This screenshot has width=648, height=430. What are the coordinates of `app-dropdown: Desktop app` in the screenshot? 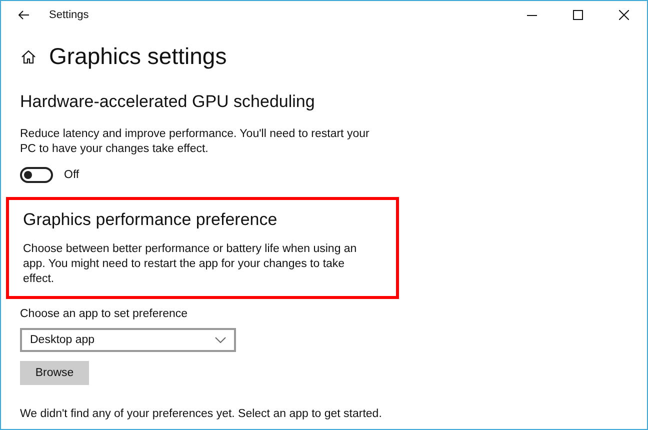 It's located at (128, 340).